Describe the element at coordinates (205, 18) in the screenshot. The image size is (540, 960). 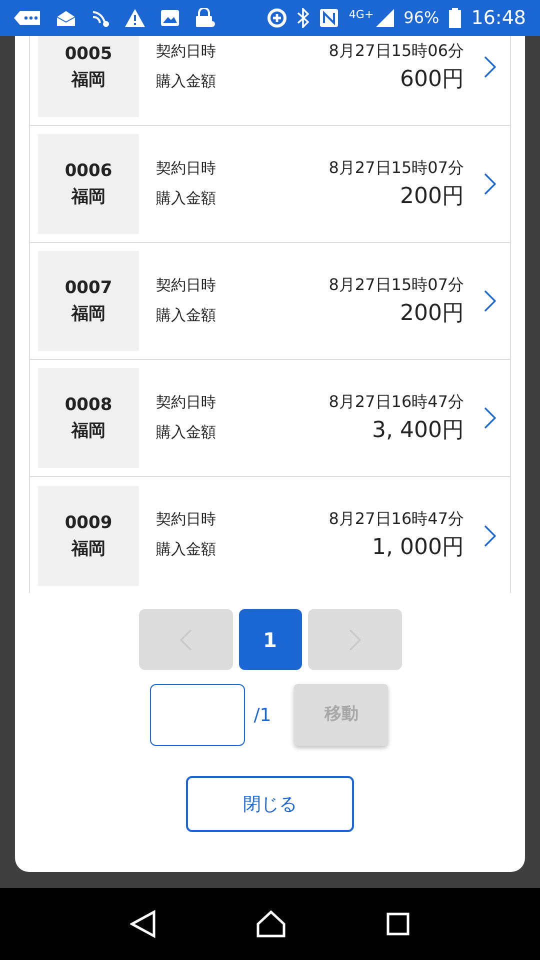
I see `lock-icon` at that location.